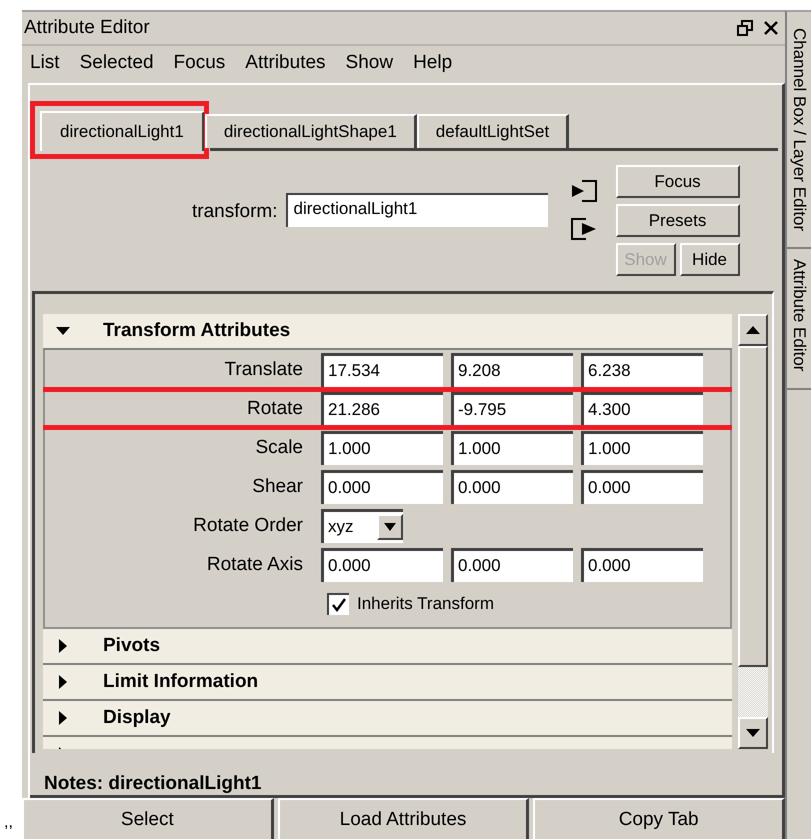 This screenshot has height=839, width=811. I want to click on node-tab: directionalLightShape1, so click(310, 131).